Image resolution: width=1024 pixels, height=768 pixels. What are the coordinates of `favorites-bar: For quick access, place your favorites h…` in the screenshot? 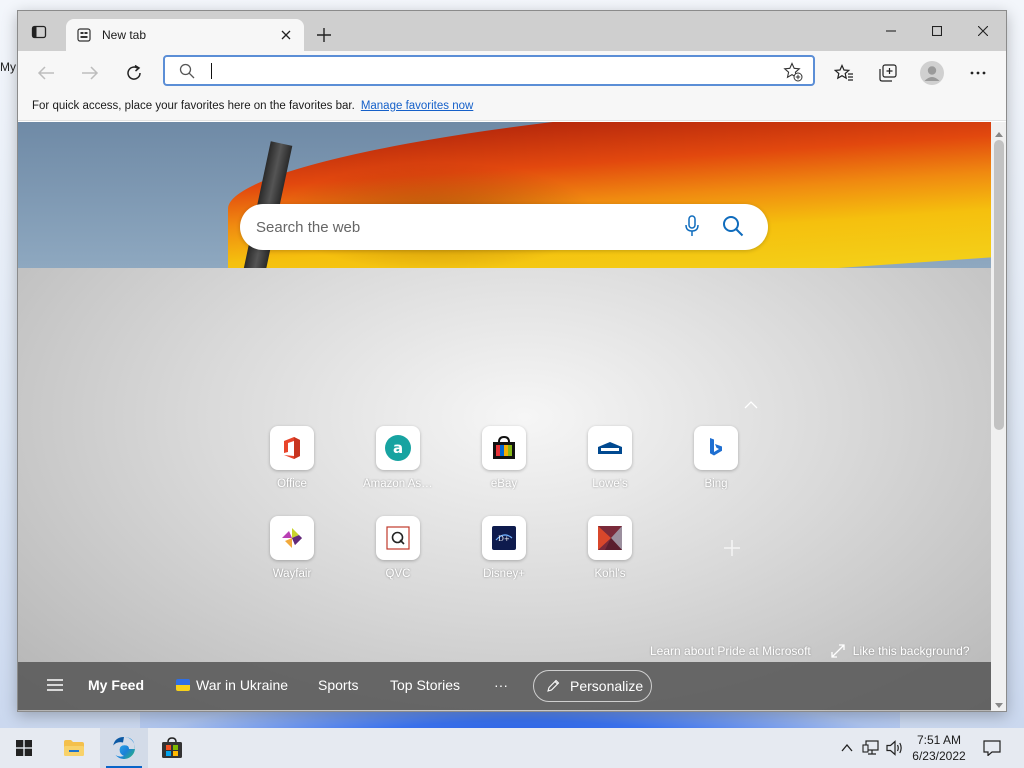 It's located at (512, 106).